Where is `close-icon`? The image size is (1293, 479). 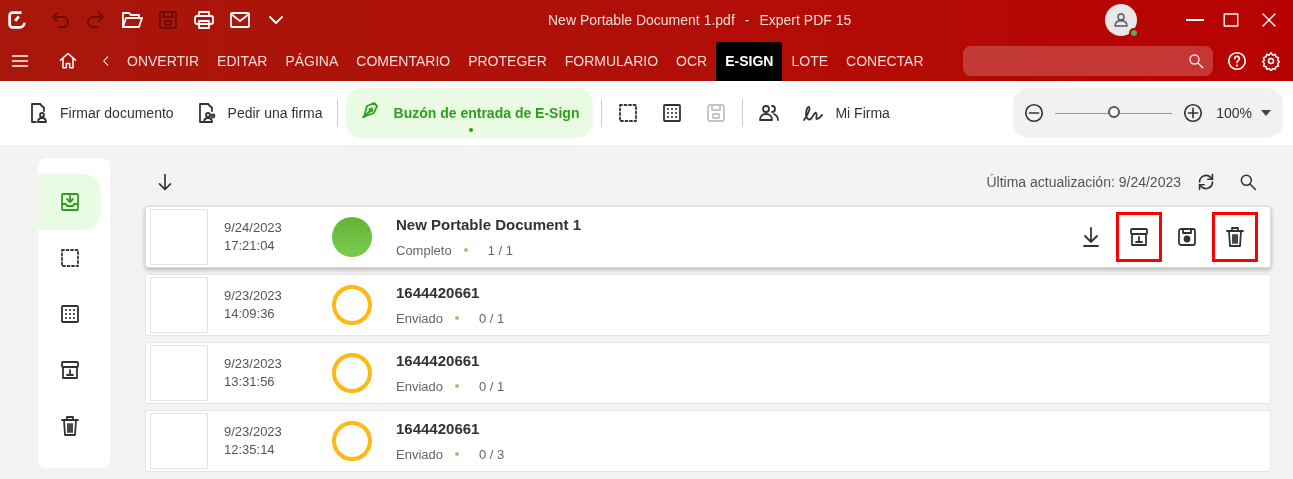 close-icon is located at coordinates (1269, 20).